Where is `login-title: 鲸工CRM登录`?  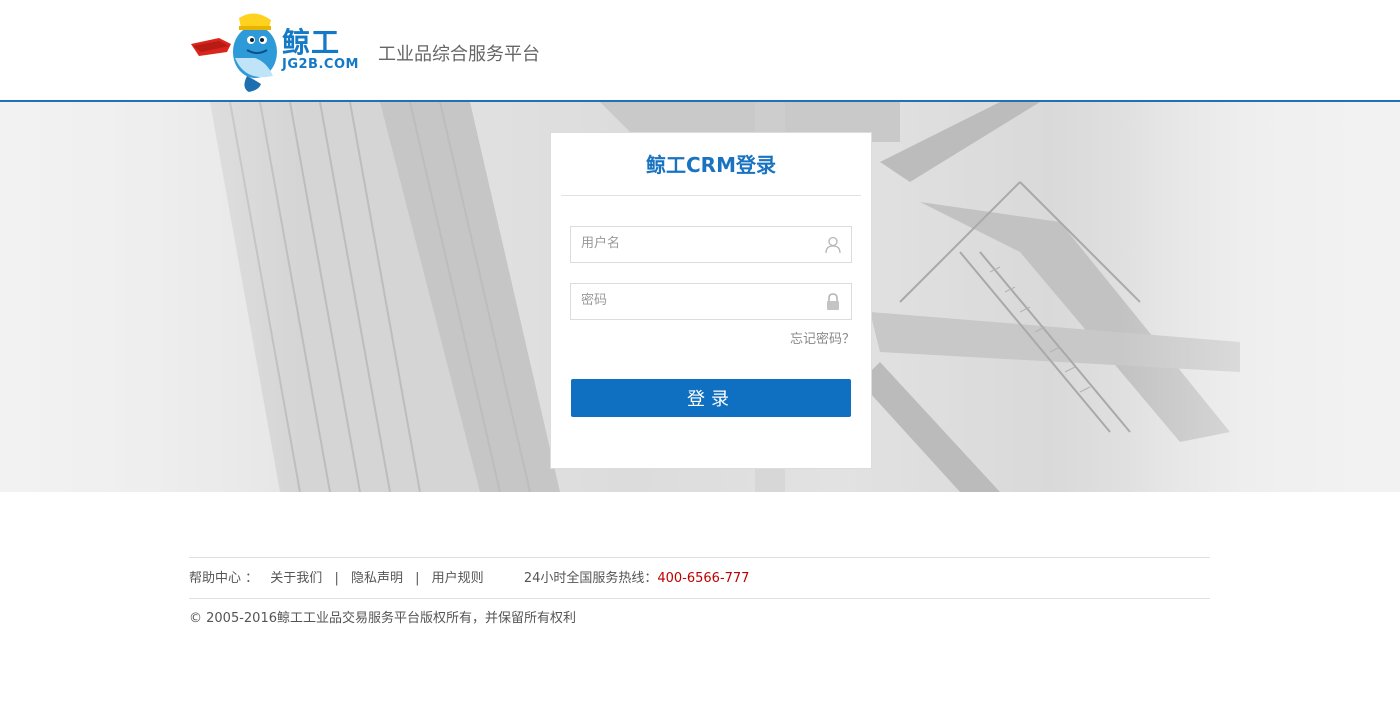 login-title: 鲸工CRM登录 is located at coordinates (711, 164).